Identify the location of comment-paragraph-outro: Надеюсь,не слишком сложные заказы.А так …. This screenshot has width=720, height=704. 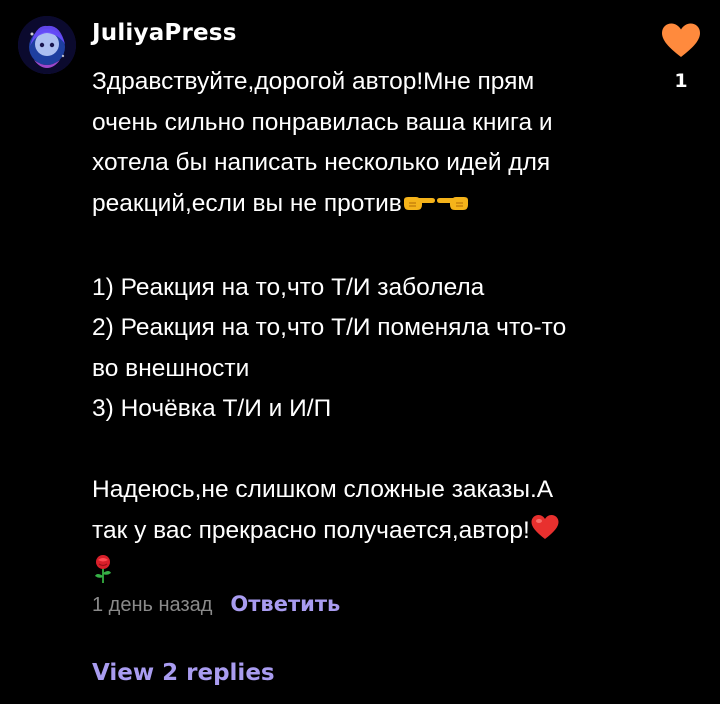
(362, 534).